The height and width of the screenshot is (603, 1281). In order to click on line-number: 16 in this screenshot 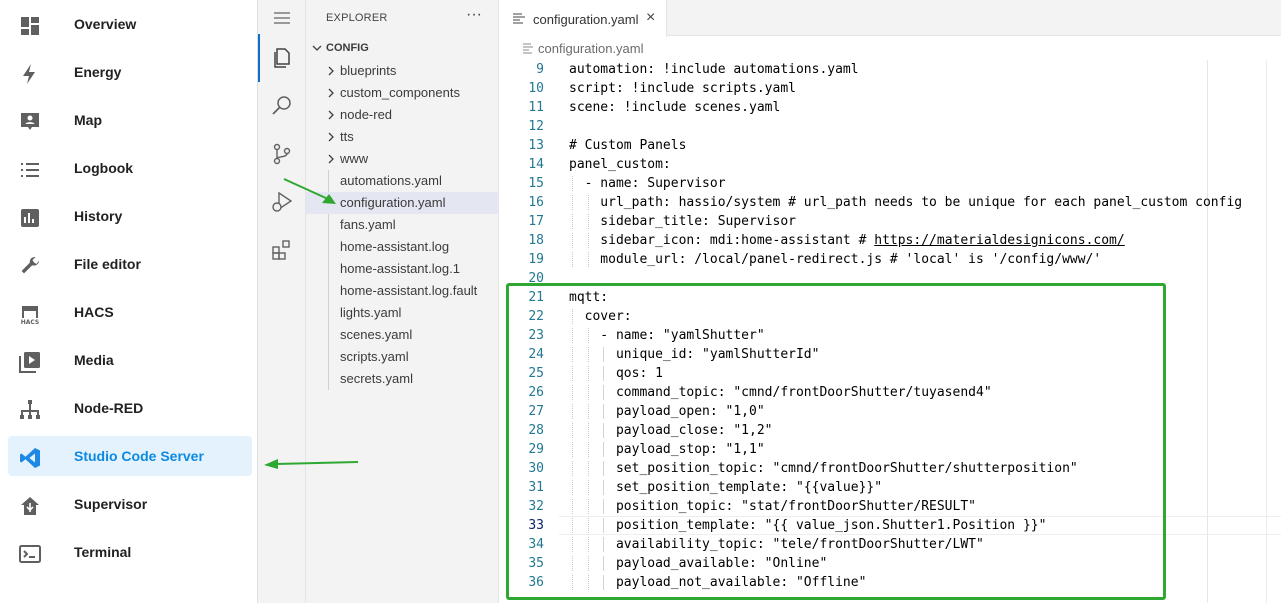, I will do `click(536, 202)`.